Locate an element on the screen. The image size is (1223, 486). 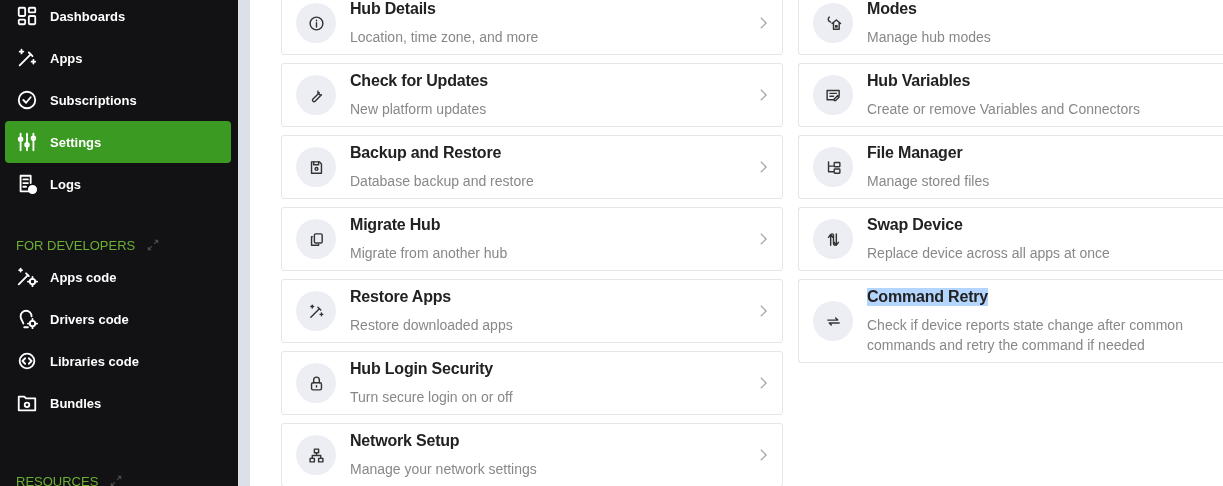
settings-card: Swap Device Replace device across all apps at once is located at coordinates (1010, 239).